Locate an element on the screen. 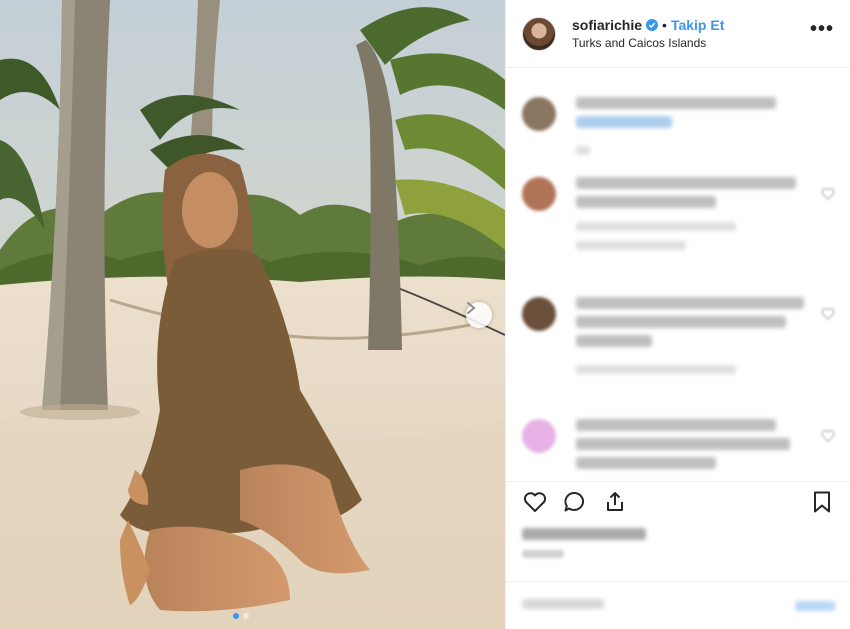  post-comment-button is located at coordinates (815, 605).